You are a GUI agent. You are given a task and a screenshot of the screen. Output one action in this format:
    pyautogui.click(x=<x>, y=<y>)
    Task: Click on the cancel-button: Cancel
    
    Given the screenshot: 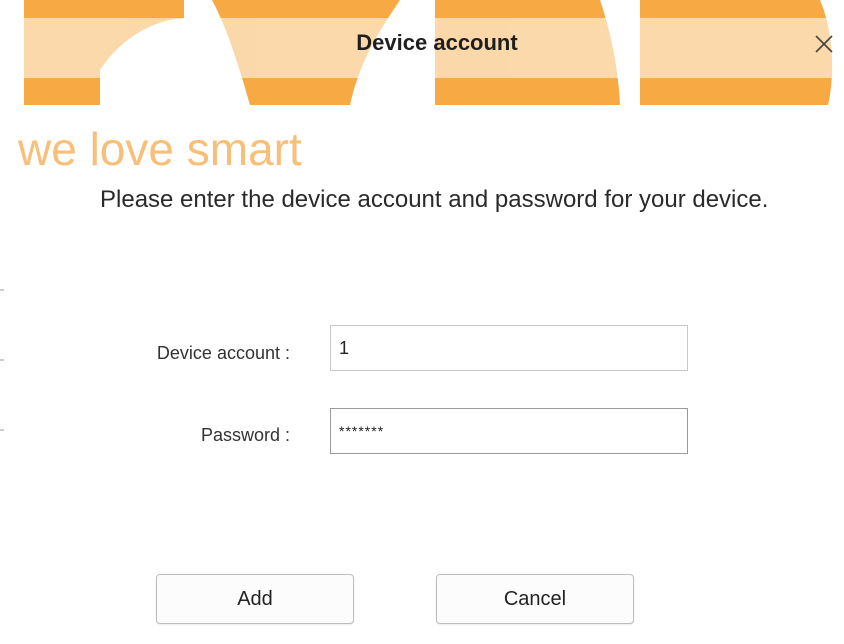 What is the action you would take?
    pyautogui.click(x=535, y=599)
    